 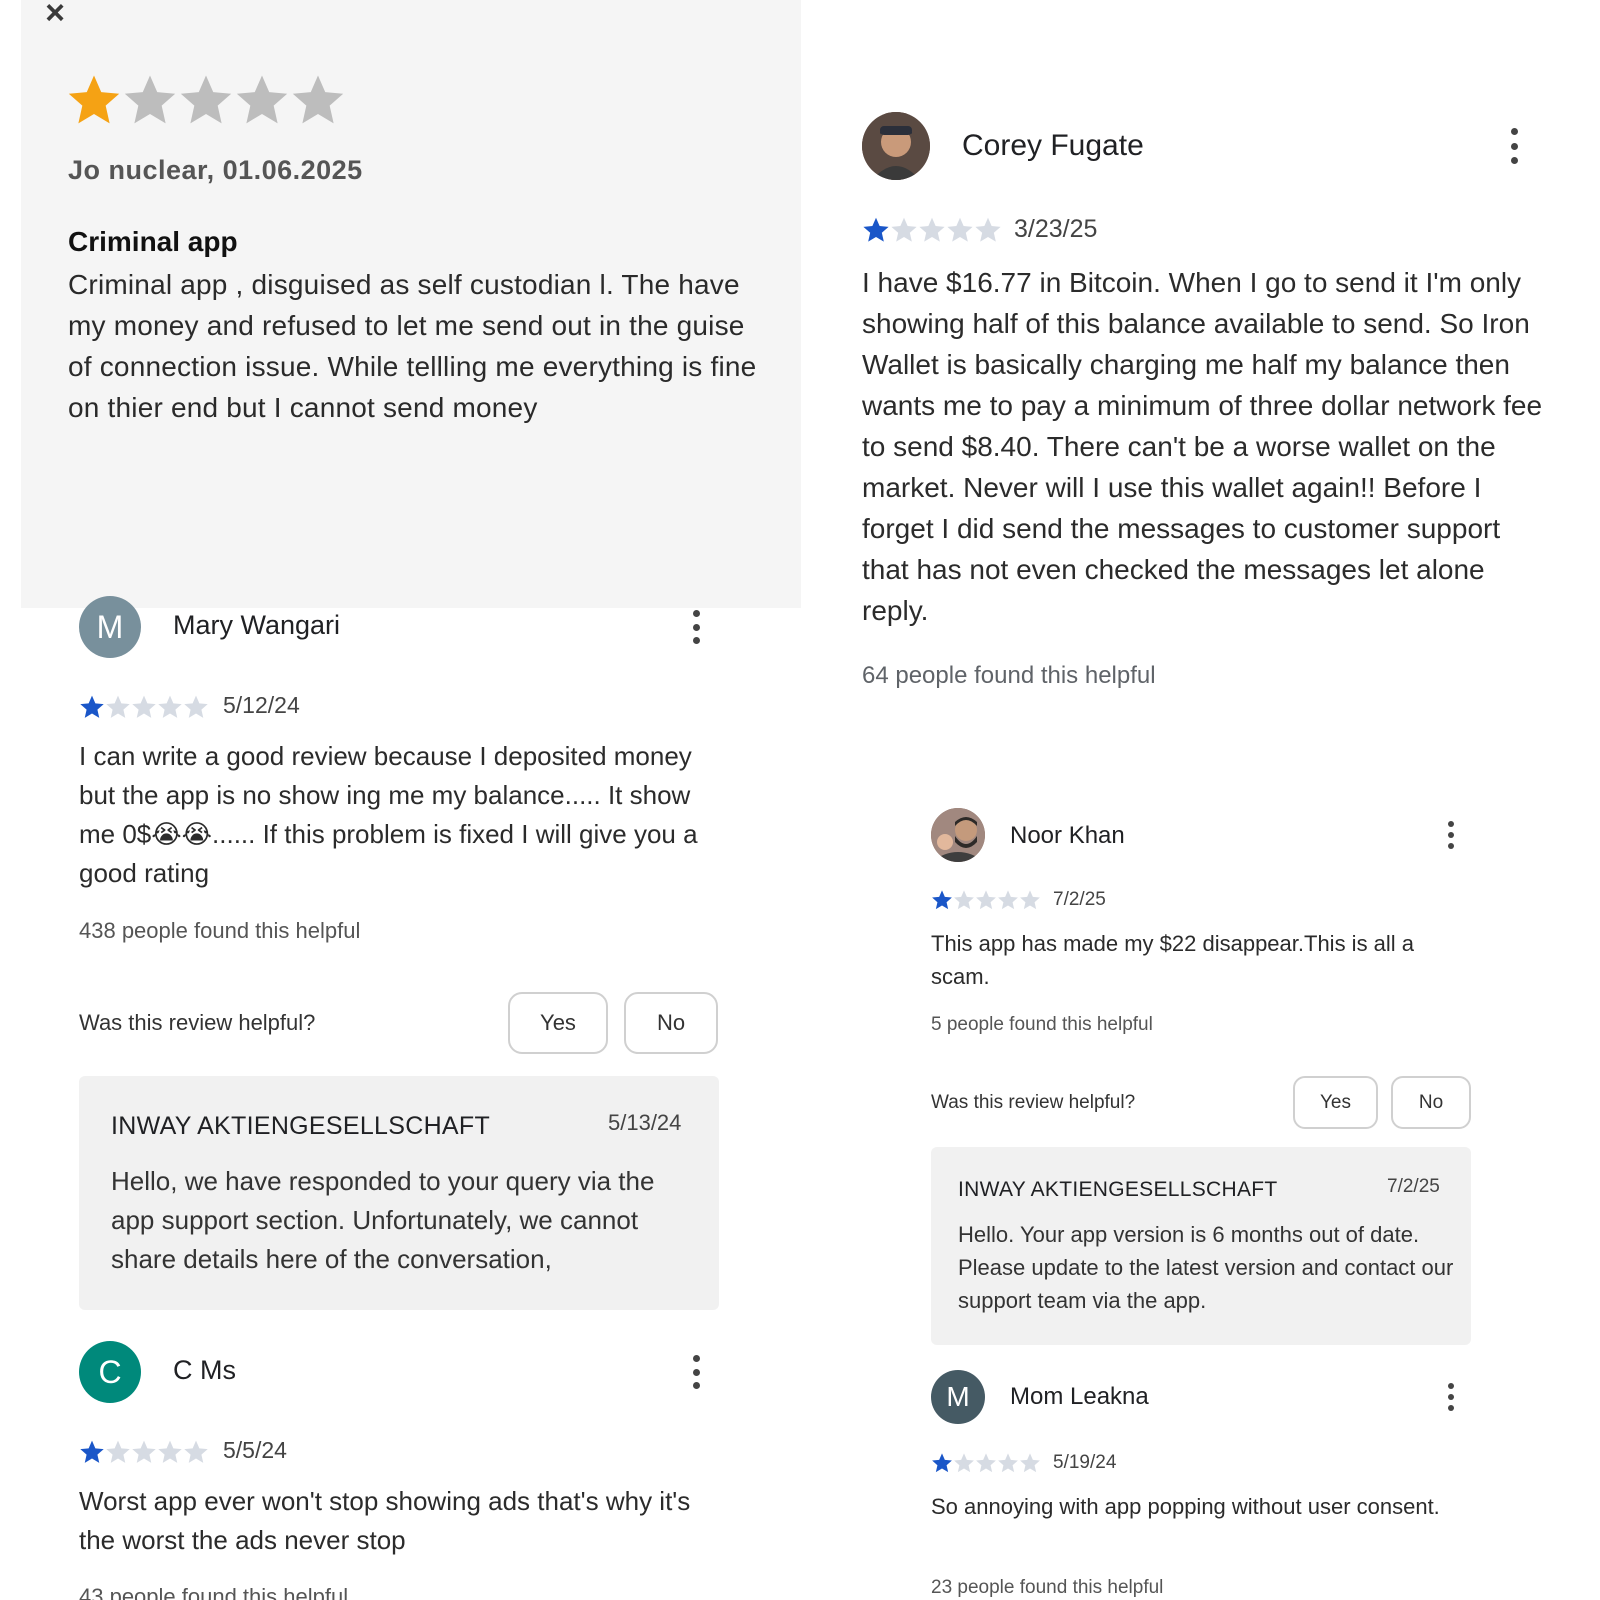 I want to click on reviewer-name: Mom Leakna, so click(x=1079, y=1396).